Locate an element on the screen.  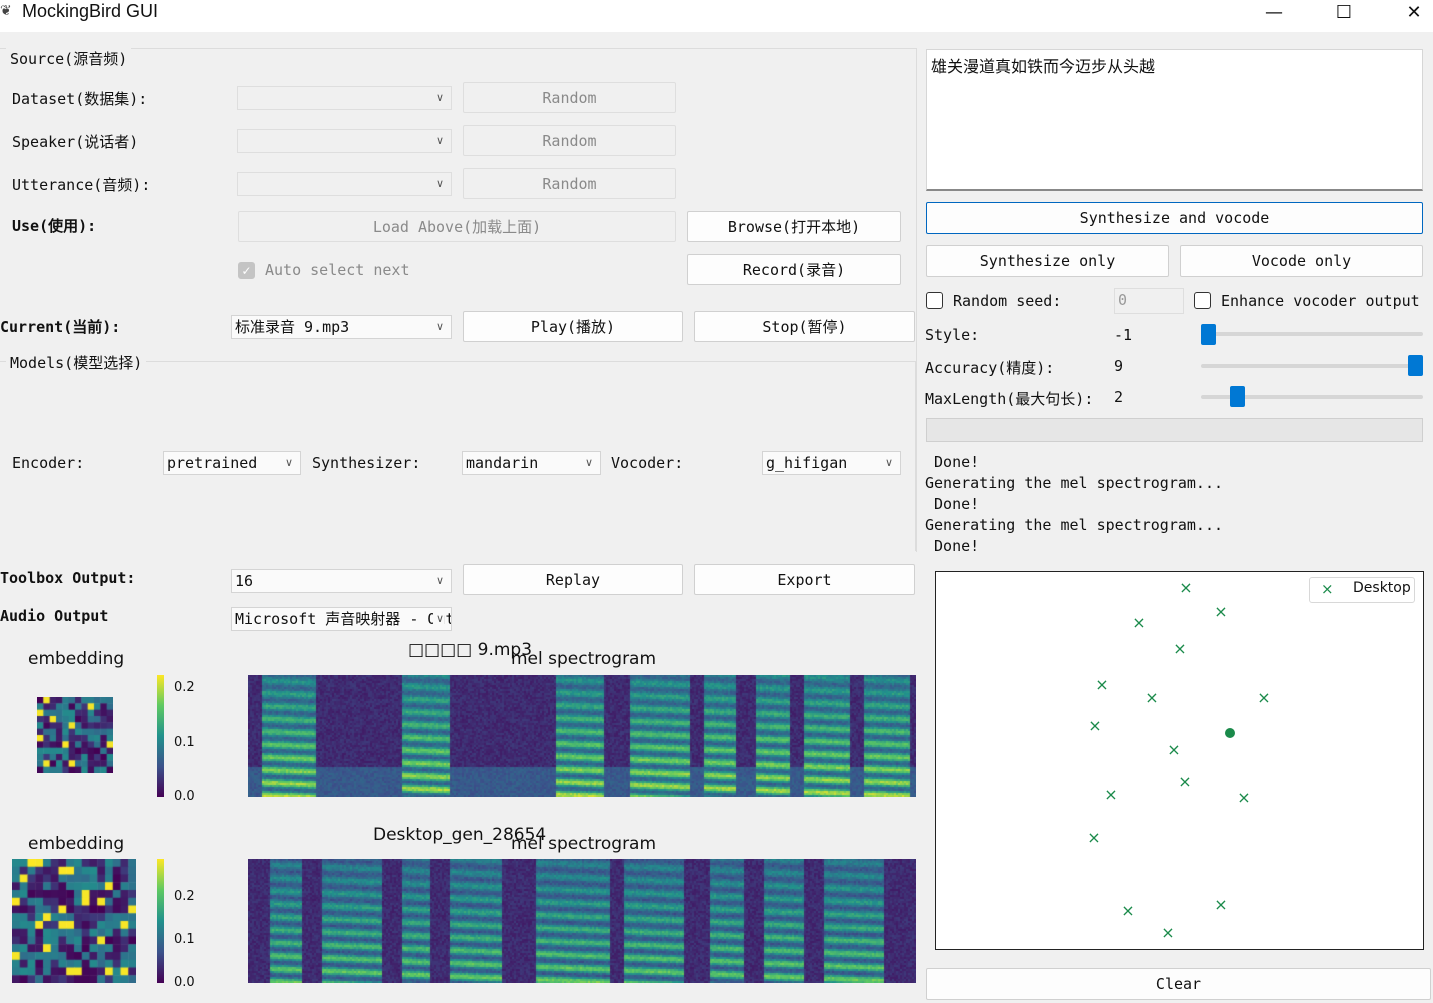
dataset-select: ∨ is located at coordinates (344, 98).